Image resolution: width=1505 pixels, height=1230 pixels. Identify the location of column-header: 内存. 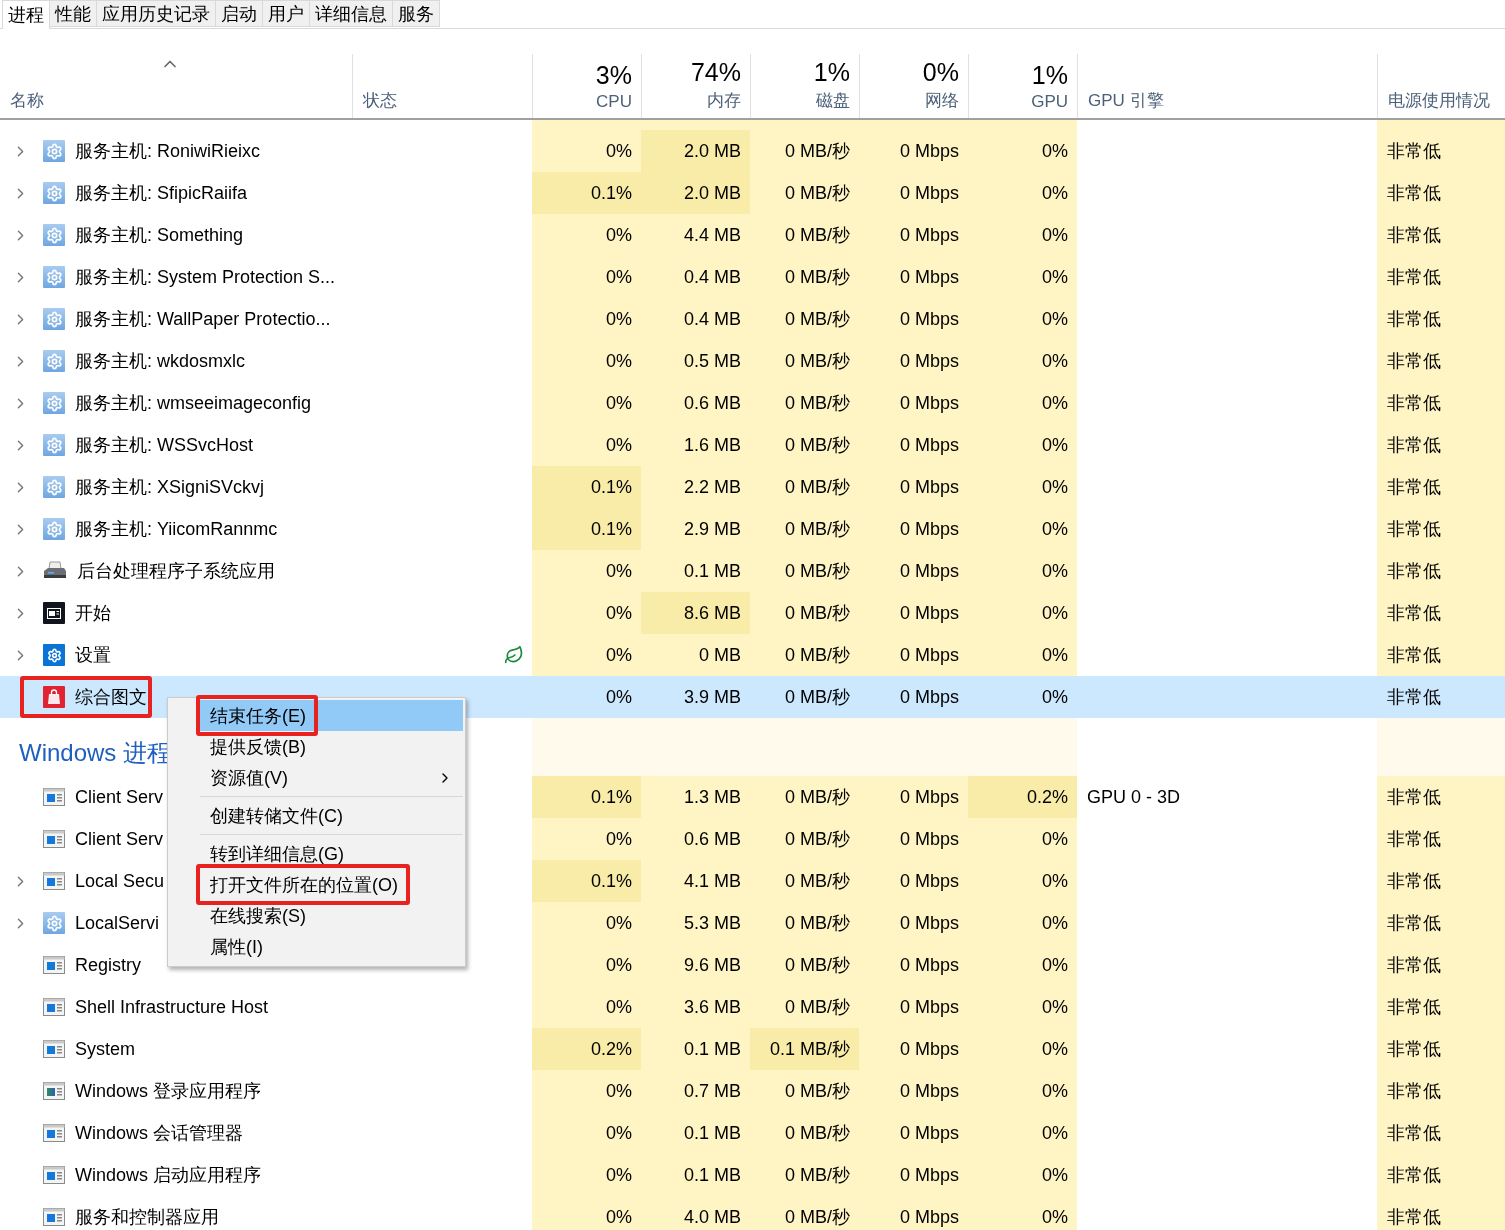
(724, 100).